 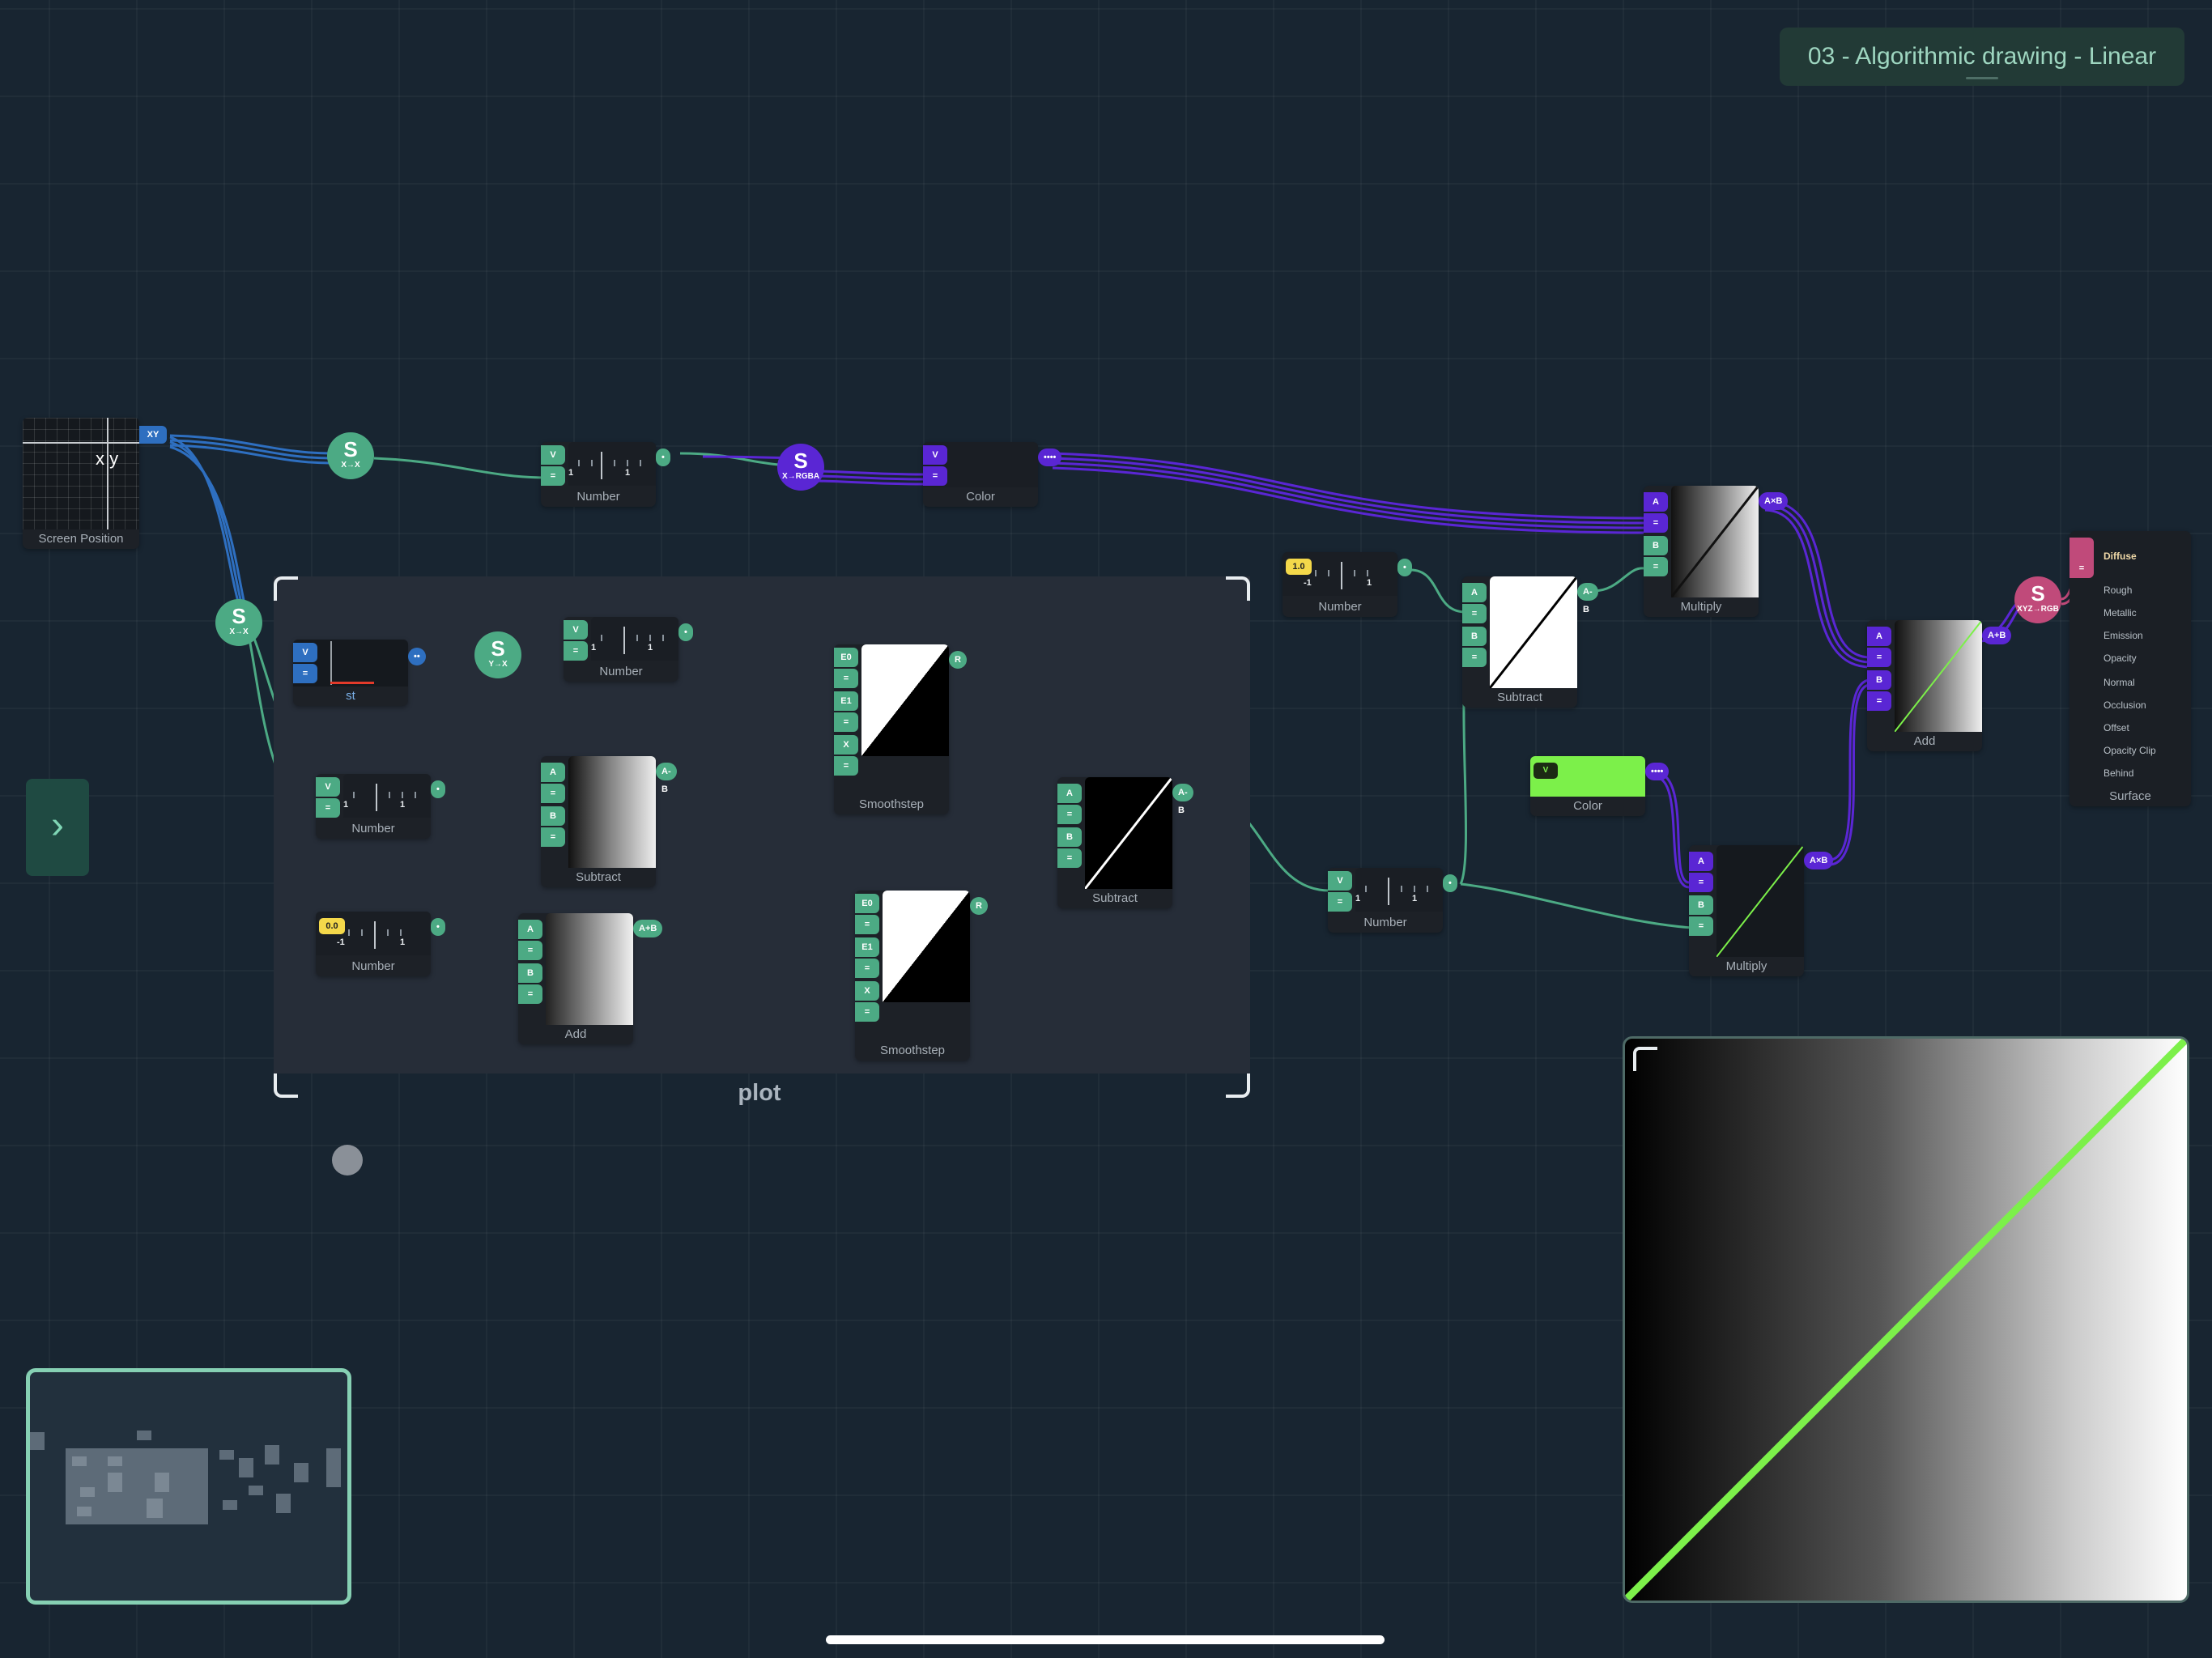 I want to click on output-coord: ••, so click(x=417, y=656).